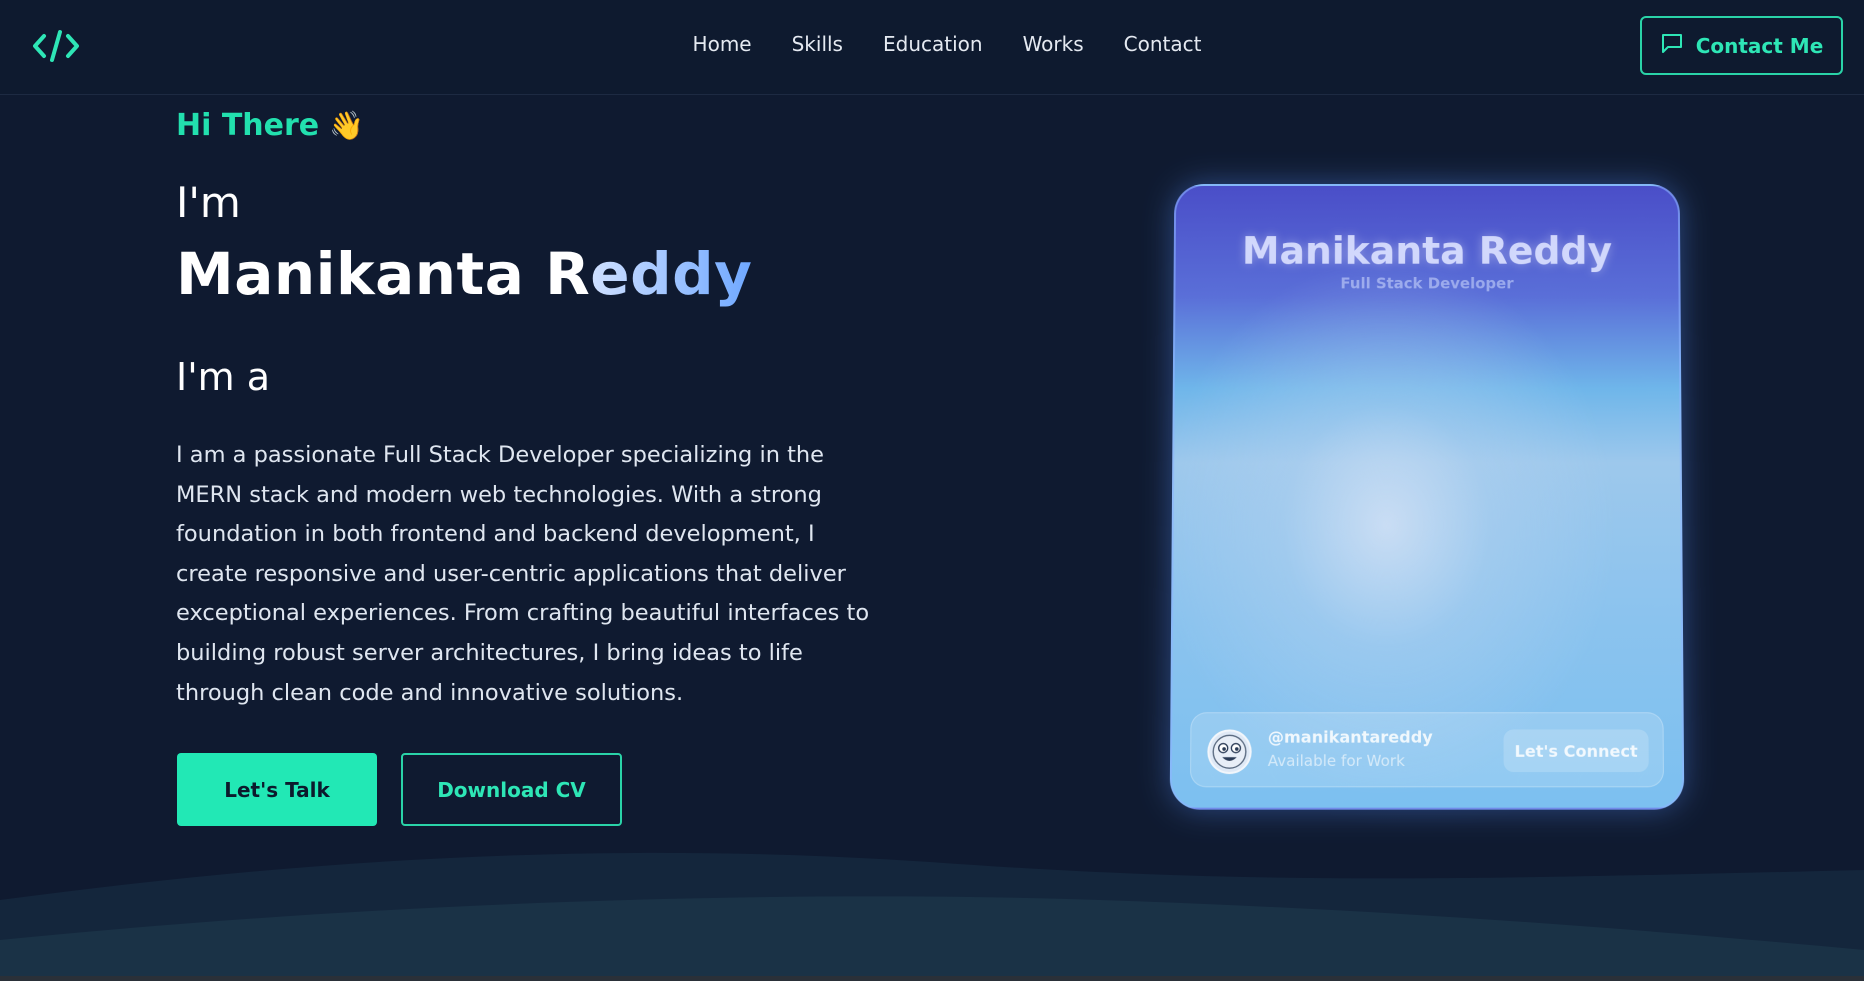 The image size is (1864, 981). What do you see at coordinates (722, 44) in the screenshot?
I see `nav-home: Home` at bounding box center [722, 44].